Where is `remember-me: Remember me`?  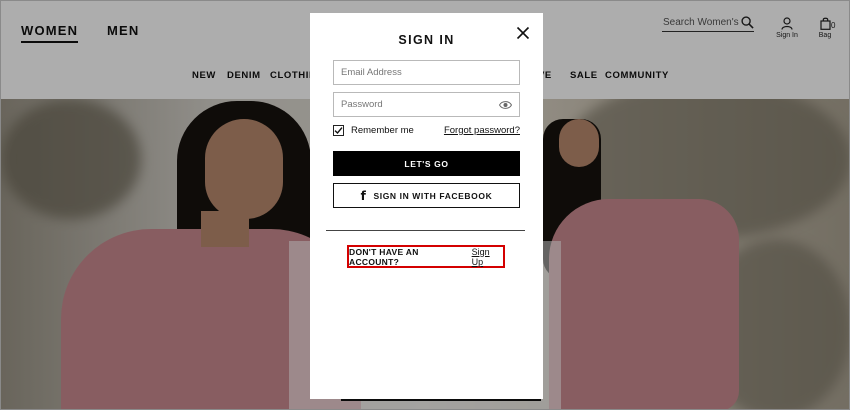 remember-me: Remember me is located at coordinates (373, 130).